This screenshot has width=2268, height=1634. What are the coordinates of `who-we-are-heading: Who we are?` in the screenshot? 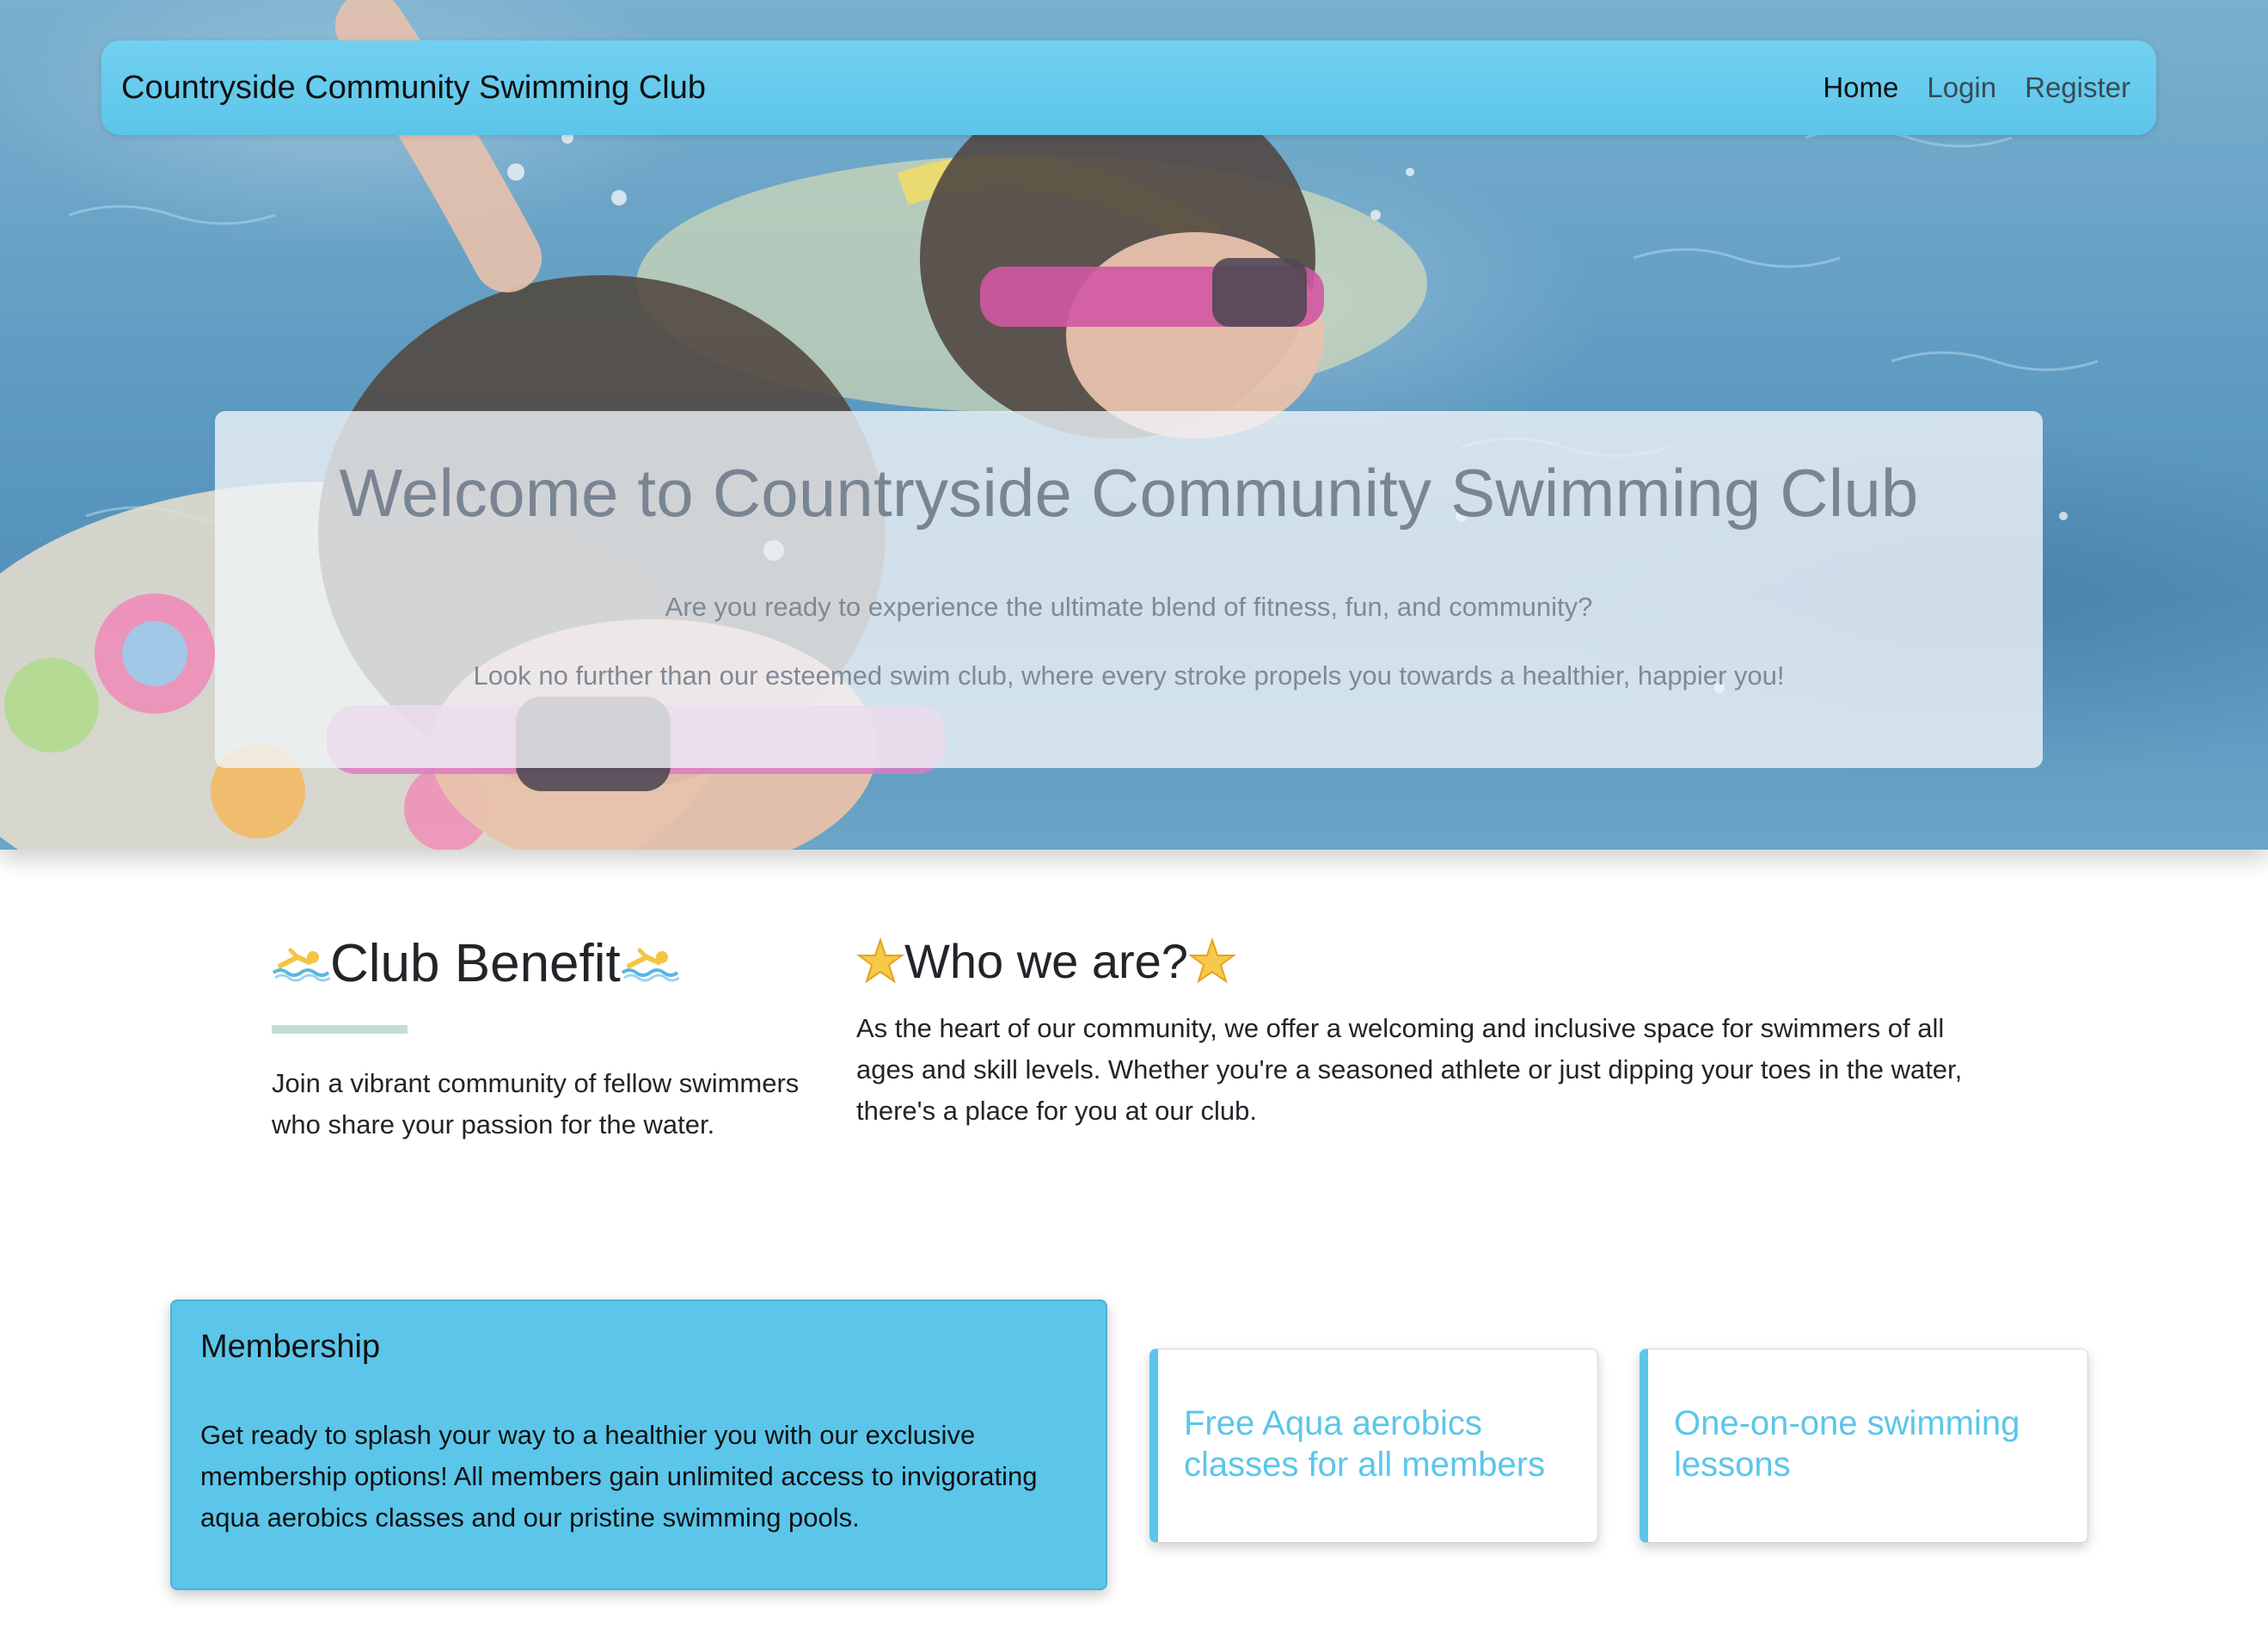 It's located at (1428, 961).